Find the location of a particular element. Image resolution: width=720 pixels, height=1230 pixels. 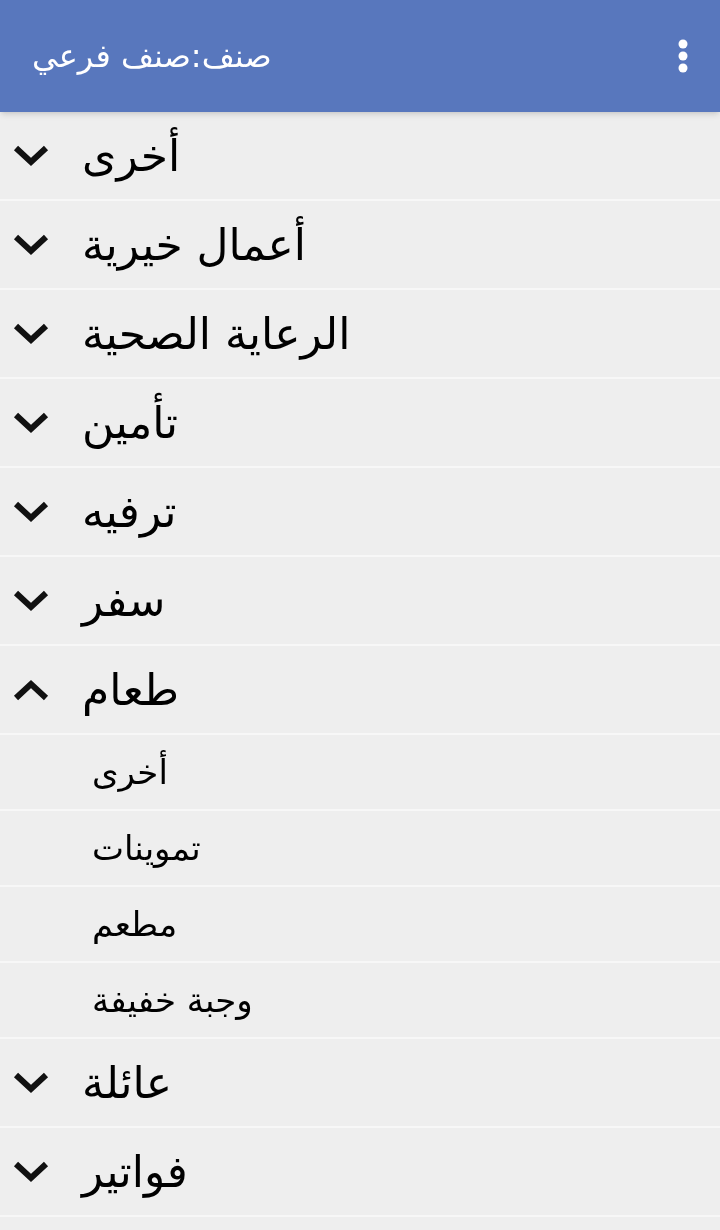

more-menu-icon is located at coordinates (683, 56).